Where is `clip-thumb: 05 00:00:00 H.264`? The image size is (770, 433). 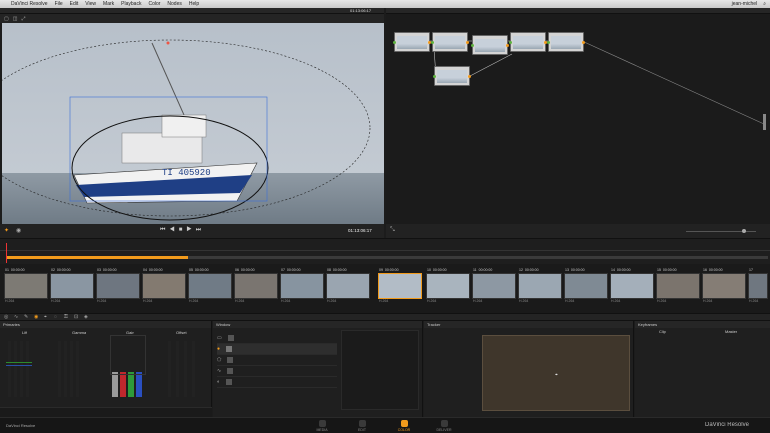
clip-thumb: 05 00:00:00 H.264 is located at coordinates (210, 287).